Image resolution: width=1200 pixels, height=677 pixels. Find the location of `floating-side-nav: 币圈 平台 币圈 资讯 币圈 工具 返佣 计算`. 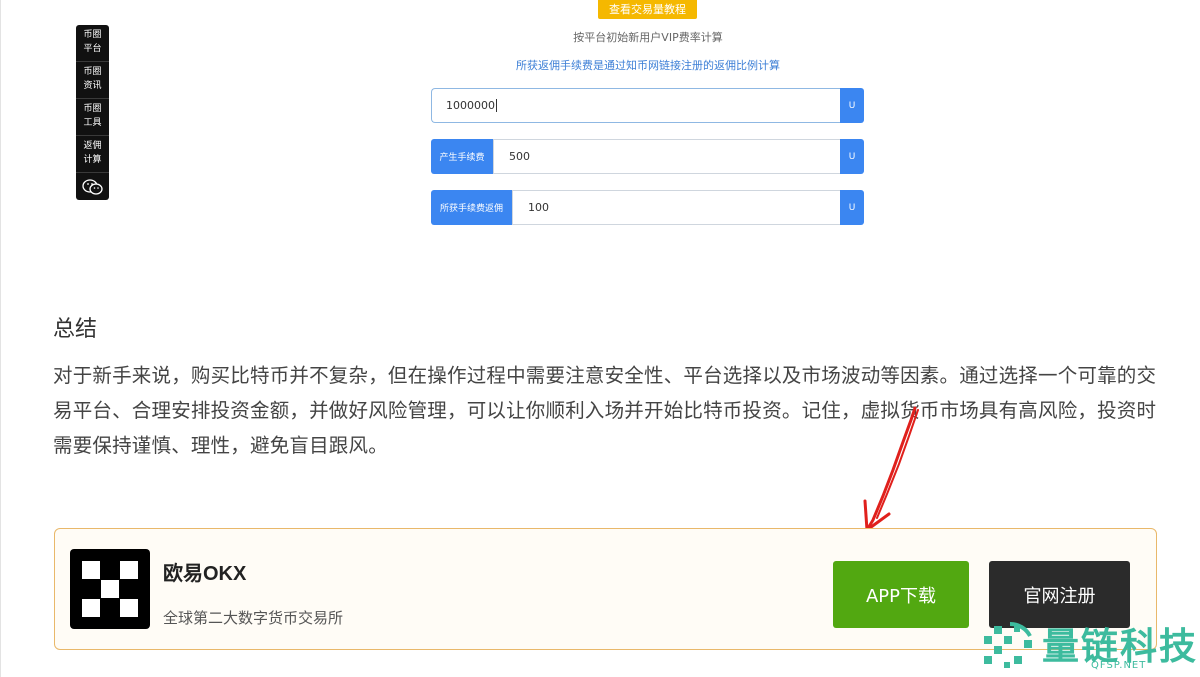

floating-side-nav: 币圈 平台 币圈 资讯 币圈 工具 返佣 计算 is located at coordinates (92, 112).